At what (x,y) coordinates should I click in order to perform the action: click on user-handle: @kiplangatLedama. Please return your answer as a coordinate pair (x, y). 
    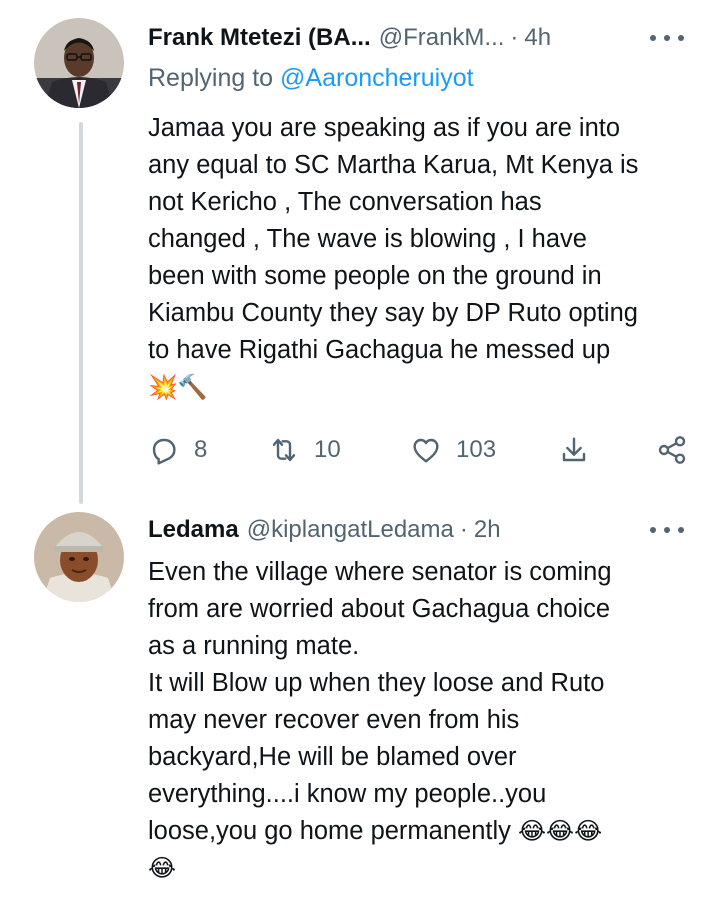
    Looking at the image, I should click on (350, 530).